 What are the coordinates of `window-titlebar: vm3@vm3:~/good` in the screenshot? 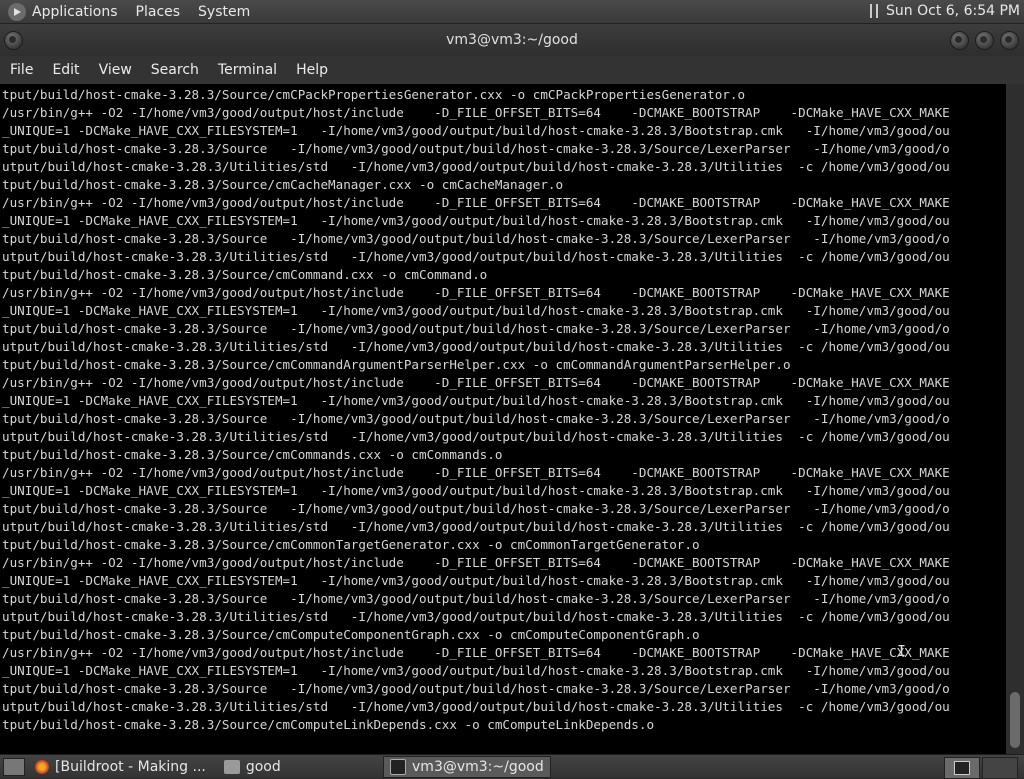 It's located at (512, 40).